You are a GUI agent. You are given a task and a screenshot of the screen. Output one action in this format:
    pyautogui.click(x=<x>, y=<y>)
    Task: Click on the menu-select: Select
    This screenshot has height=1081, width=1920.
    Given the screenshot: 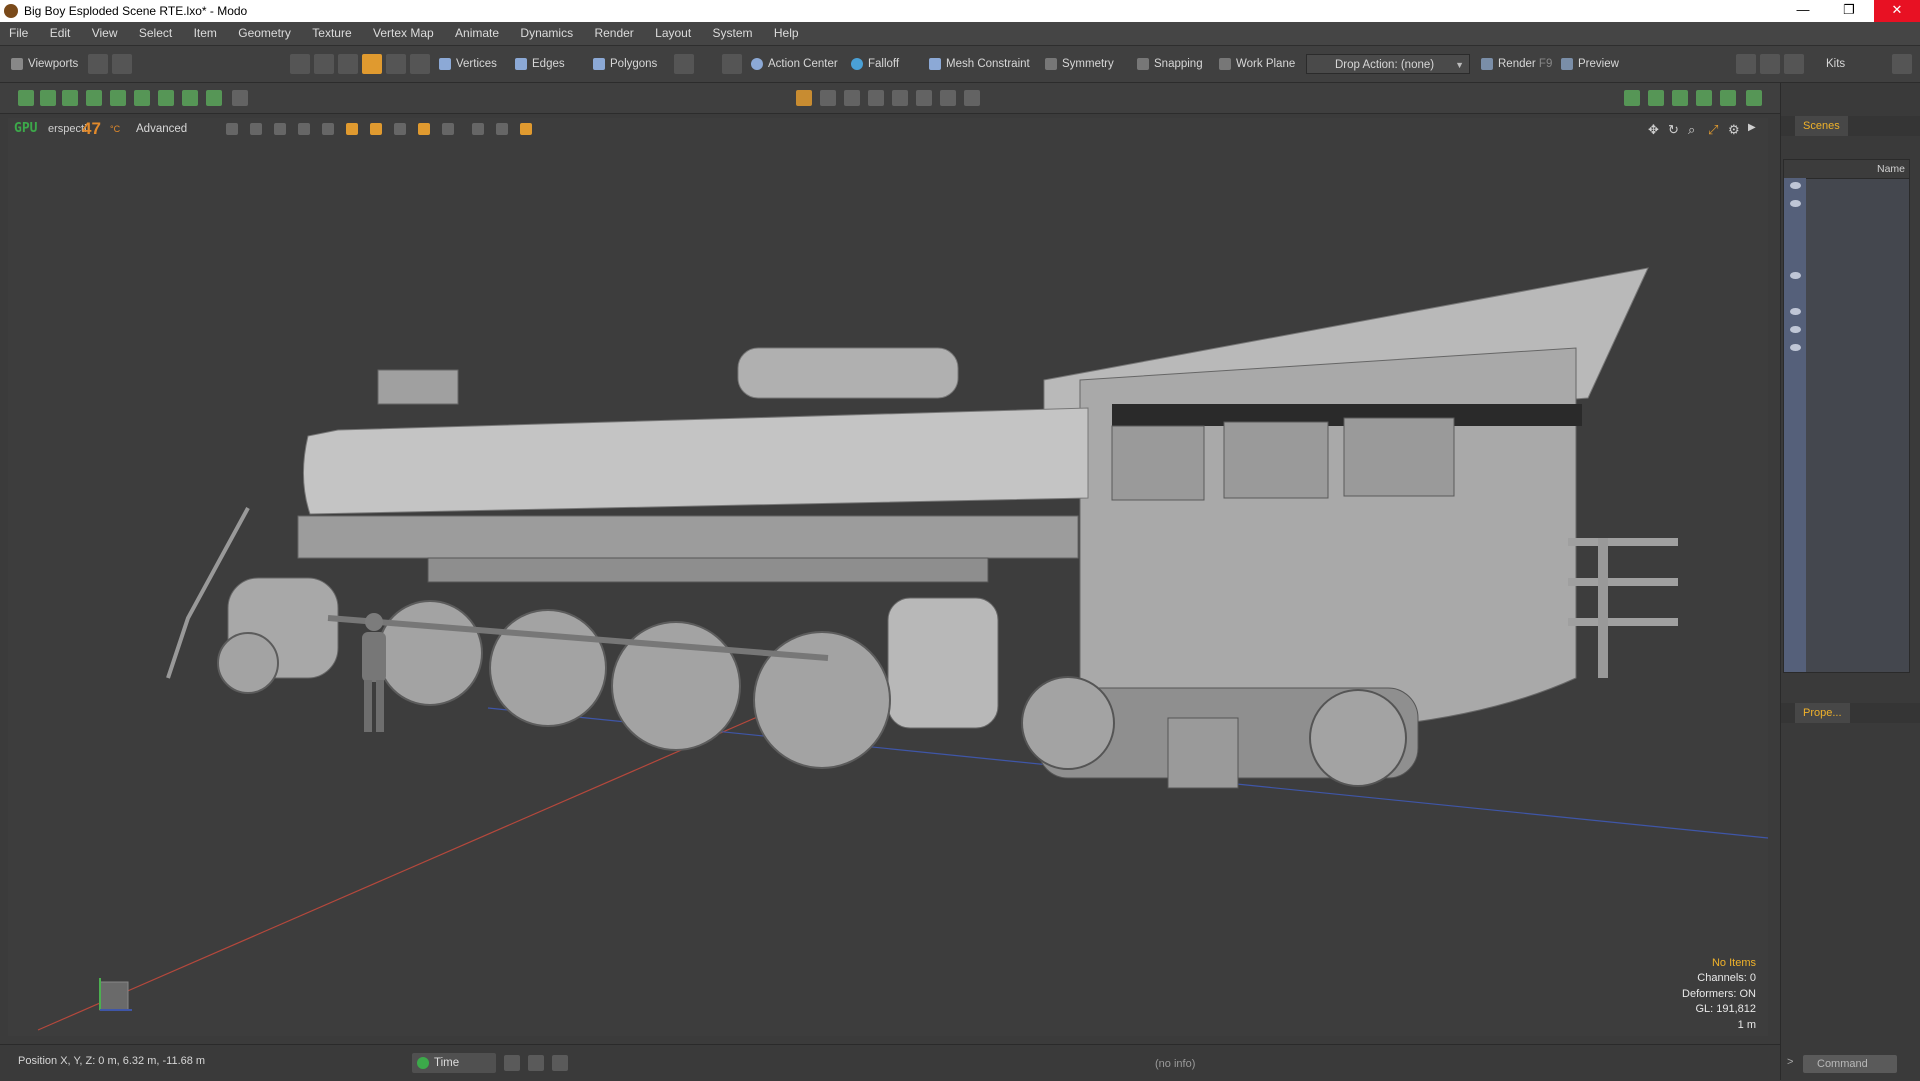 What is the action you would take?
    pyautogui.click(x=155, y=33)
    